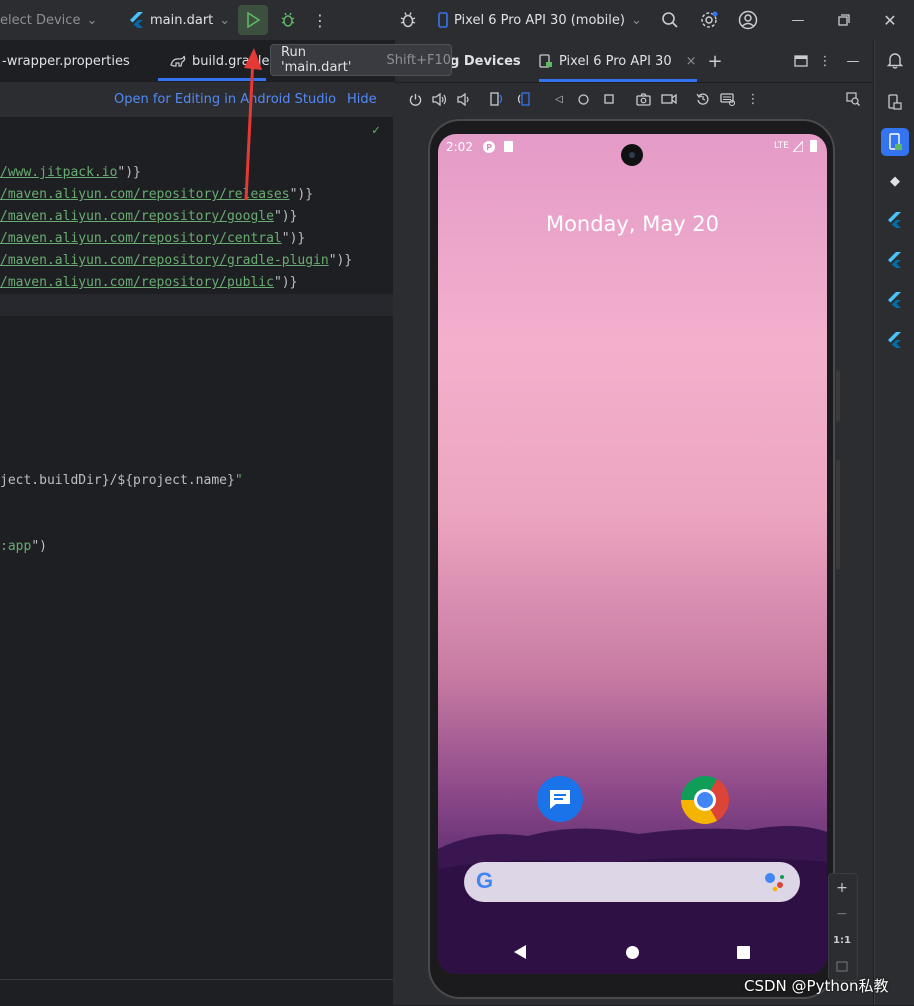 Image resolution: width=914 pixels, height=1006 pixels. Describe the element at coordinates (560, 799) in the screenshot. I see `messages-app-icon` at that location.